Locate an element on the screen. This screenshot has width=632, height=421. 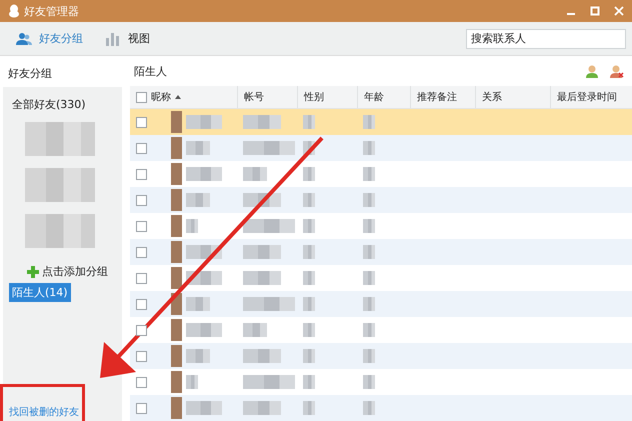
add-user-icon is located at coordinates (593, 71).